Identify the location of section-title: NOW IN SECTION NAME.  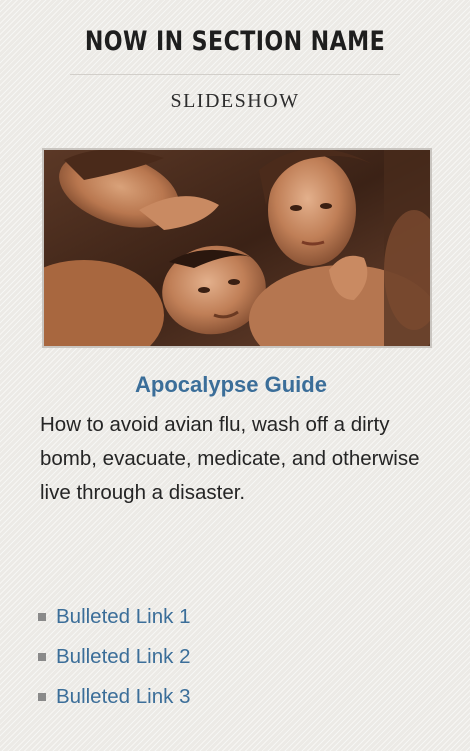
(235, 41).